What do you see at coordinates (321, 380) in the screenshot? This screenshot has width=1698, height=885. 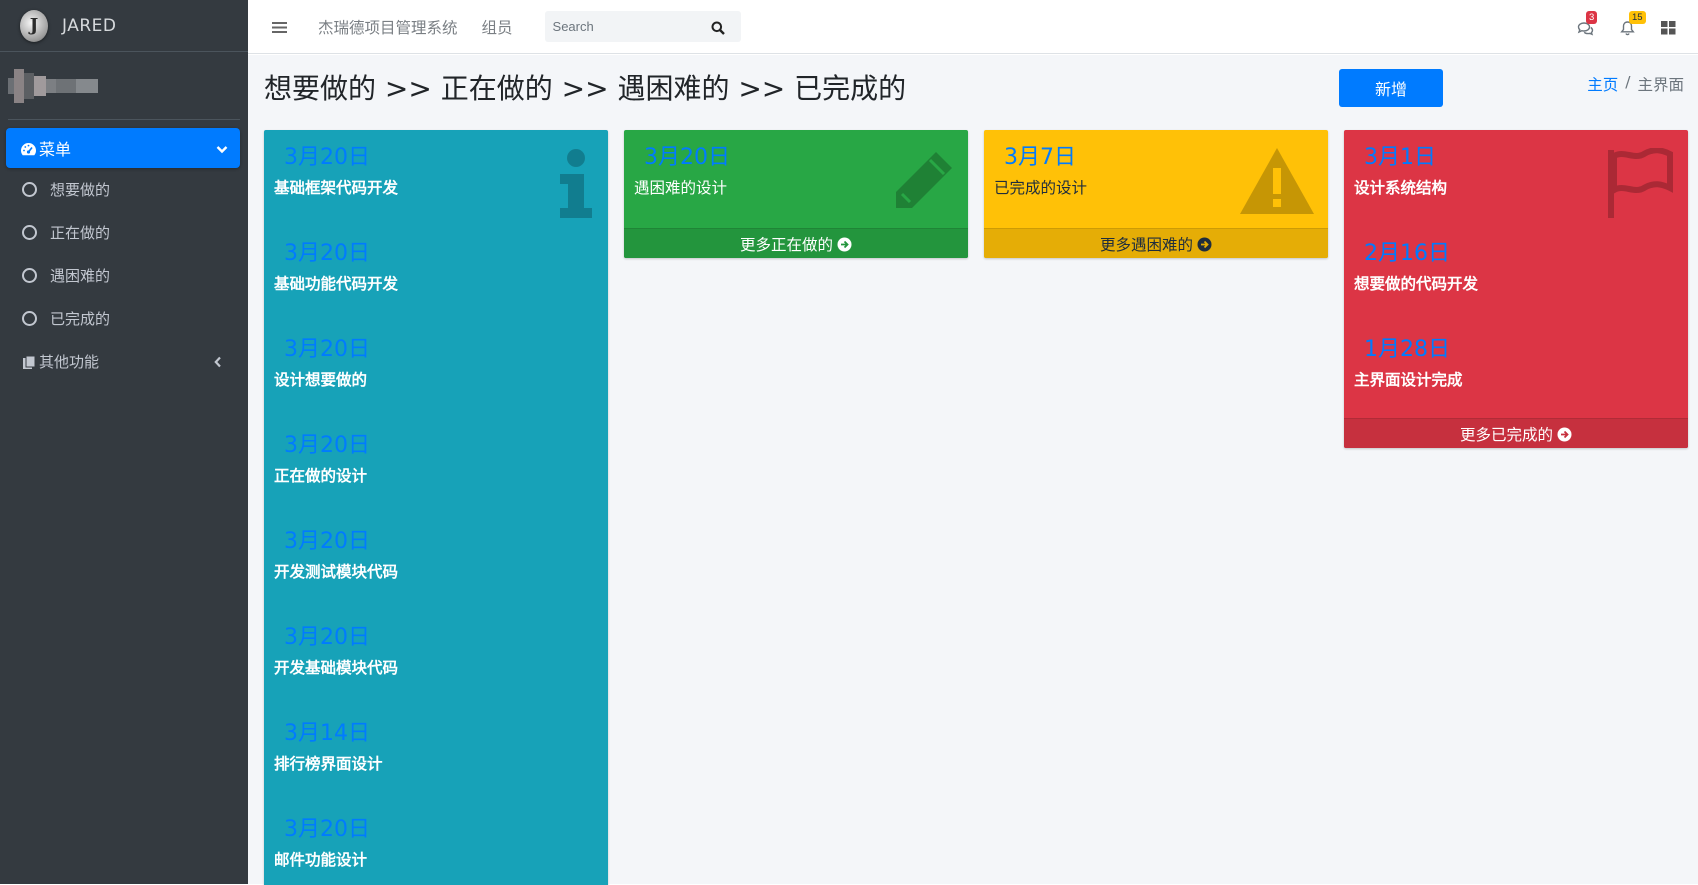 I see `entry-title: 设计想要做的` at bounding box center [321, 380].